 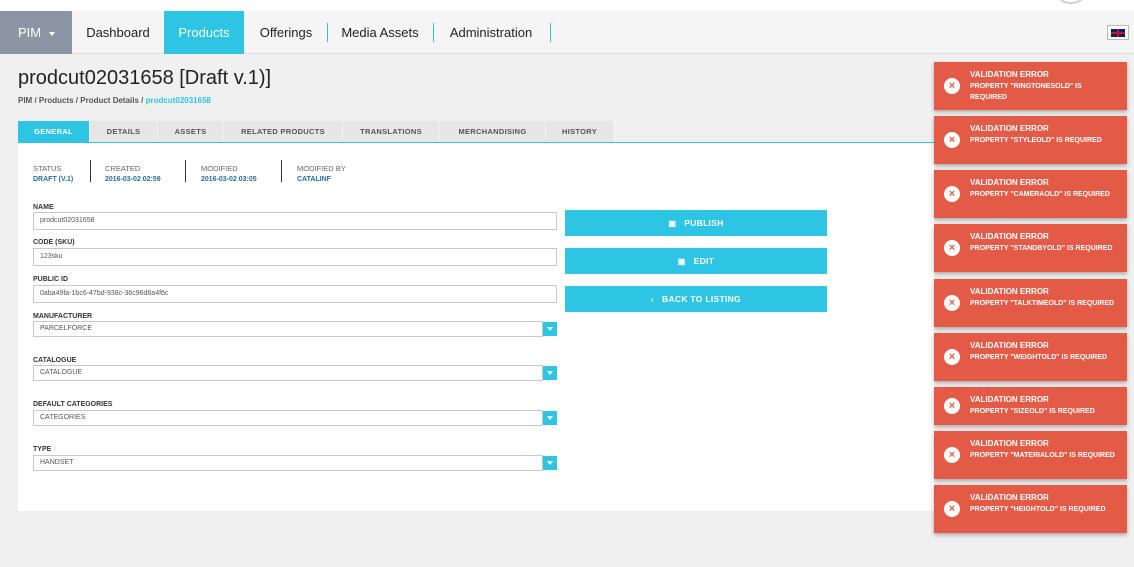 I want to click on type-label: TYPE, so click(x=42, y=449).